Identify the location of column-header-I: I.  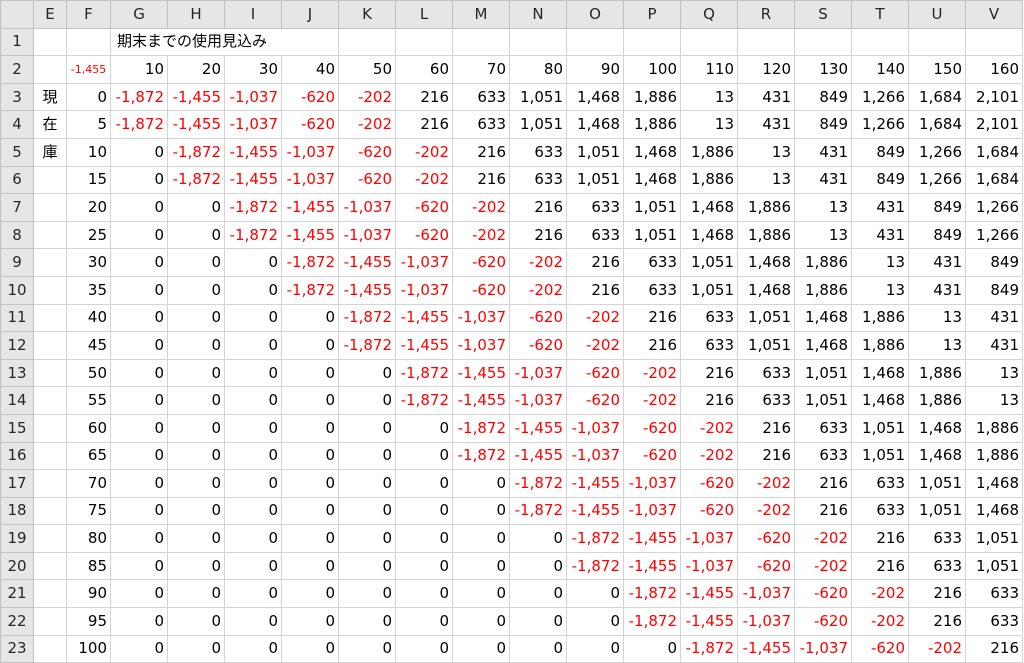
(253, 14).